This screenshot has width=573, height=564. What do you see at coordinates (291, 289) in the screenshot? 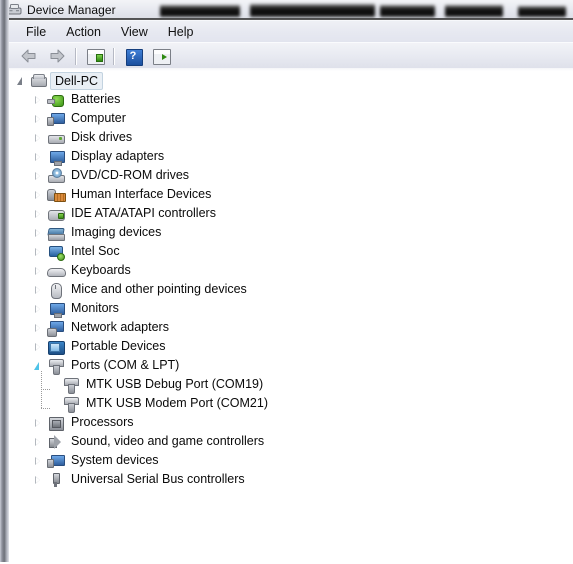
I see `tree-item-mice-and-other-pointing-devices: Mice and other pointing devices` at bounding box center [291, 289].